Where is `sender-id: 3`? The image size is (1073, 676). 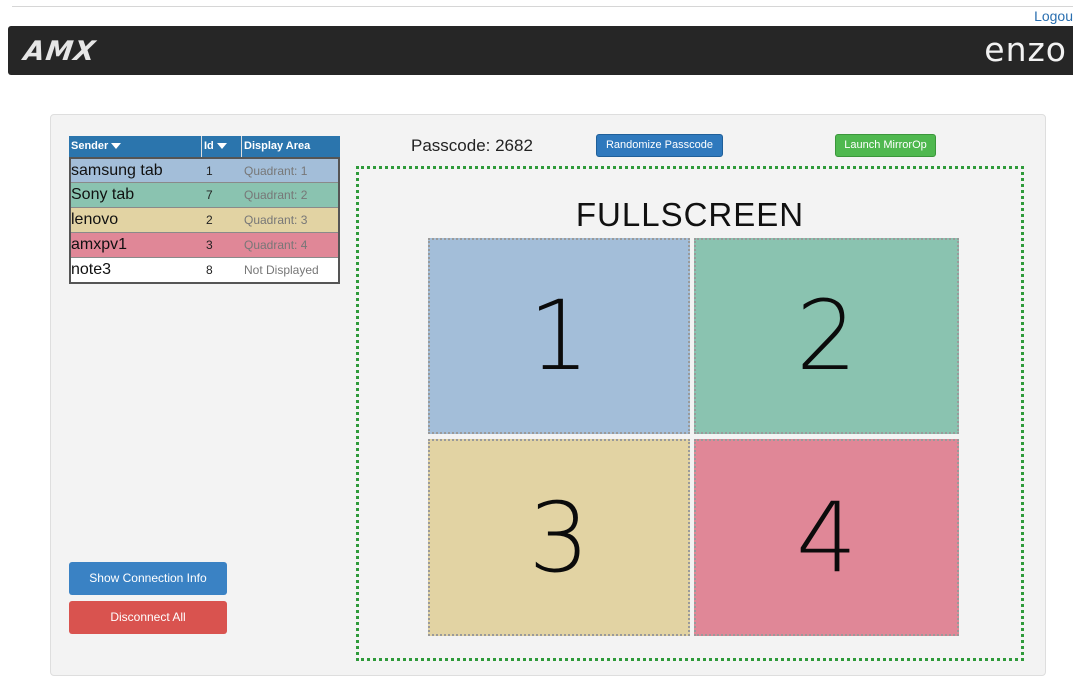
sender-id: 3 is located at coordinates (209, 245).